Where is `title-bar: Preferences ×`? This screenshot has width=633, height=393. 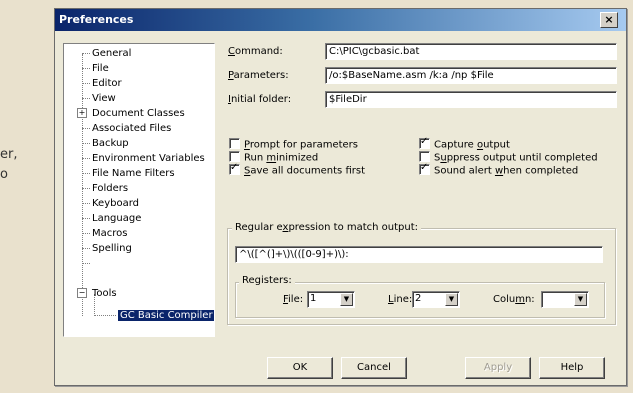
title-bar: Preferences × is located at coordinates (340, 20).